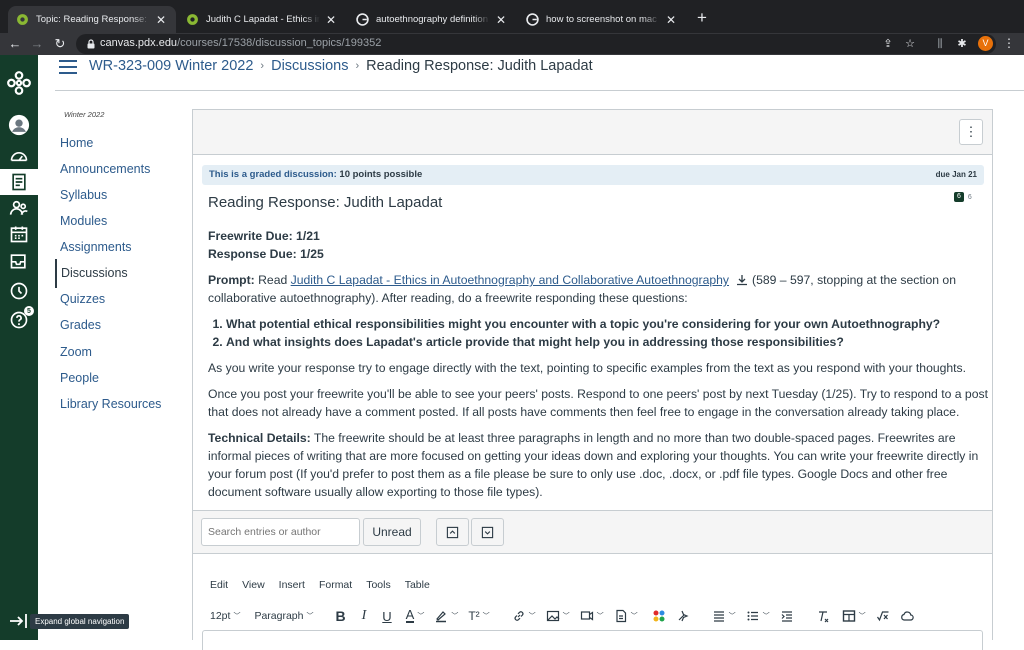 The width and height of the screenshot is (1024, 650). What do you see at coordinates (742, 280) in the screenshot?
I see `download-icon` at bounding box center [742, 280].